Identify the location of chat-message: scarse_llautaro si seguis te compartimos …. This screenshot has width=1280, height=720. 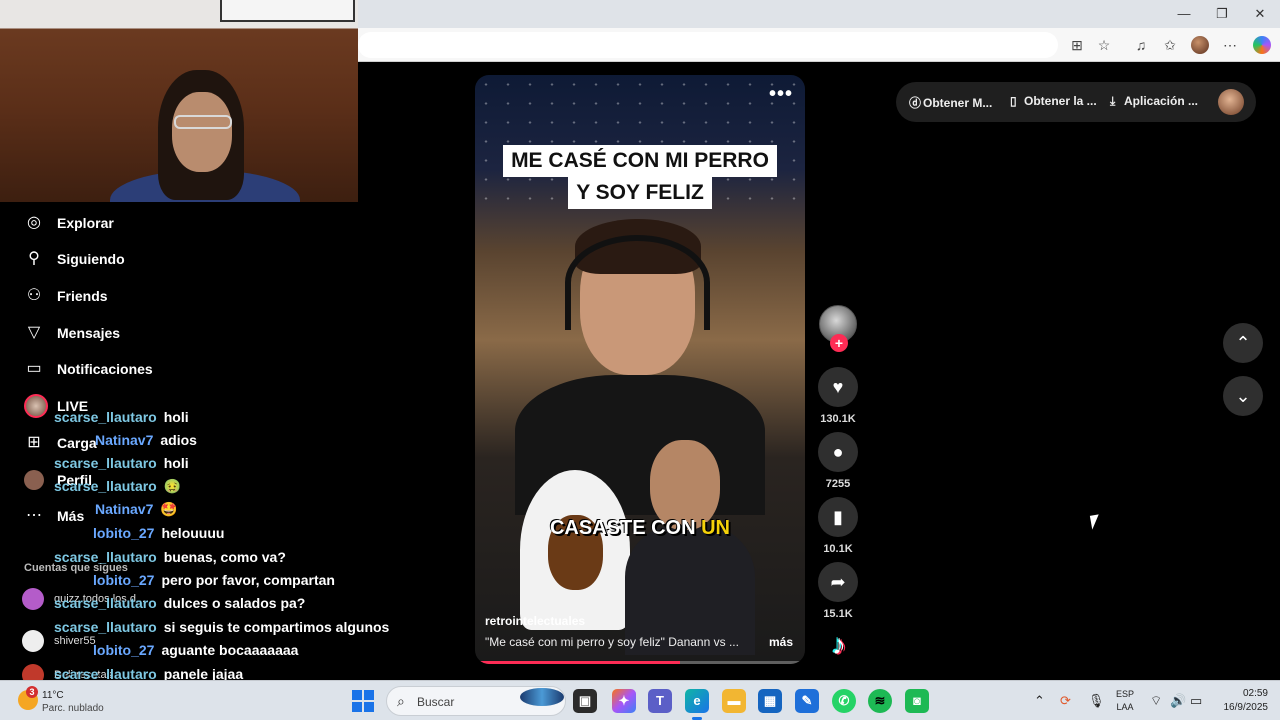
(221, 629).